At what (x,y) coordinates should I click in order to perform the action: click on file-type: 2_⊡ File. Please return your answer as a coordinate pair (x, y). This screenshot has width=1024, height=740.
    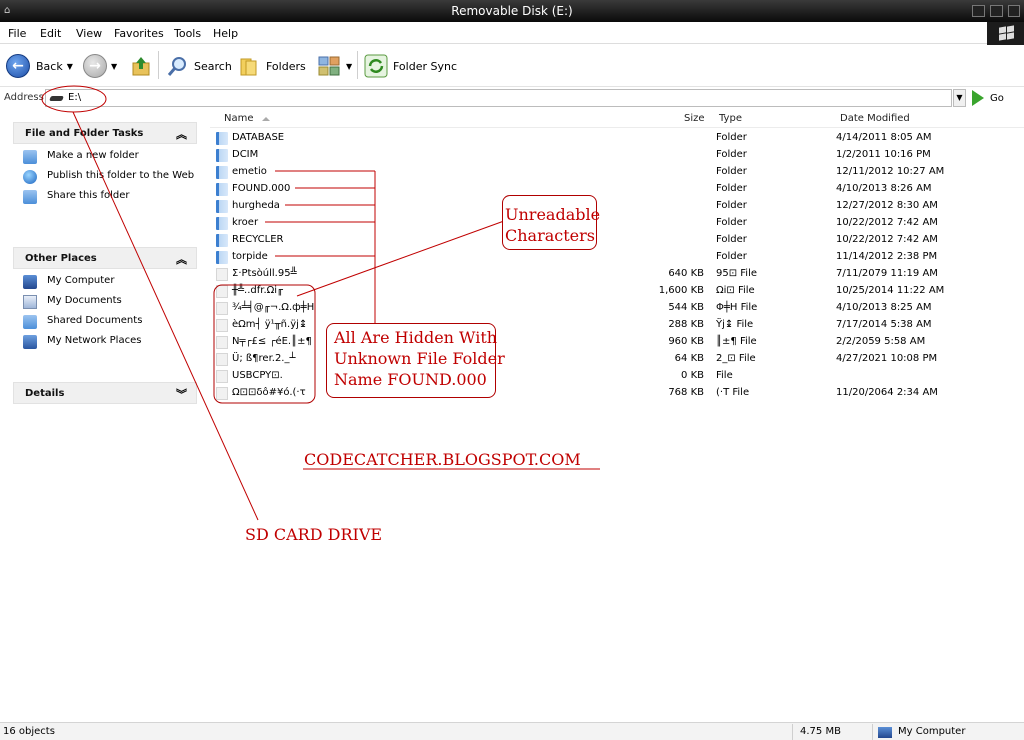
    Looking at the image, I should click on (736, 358).